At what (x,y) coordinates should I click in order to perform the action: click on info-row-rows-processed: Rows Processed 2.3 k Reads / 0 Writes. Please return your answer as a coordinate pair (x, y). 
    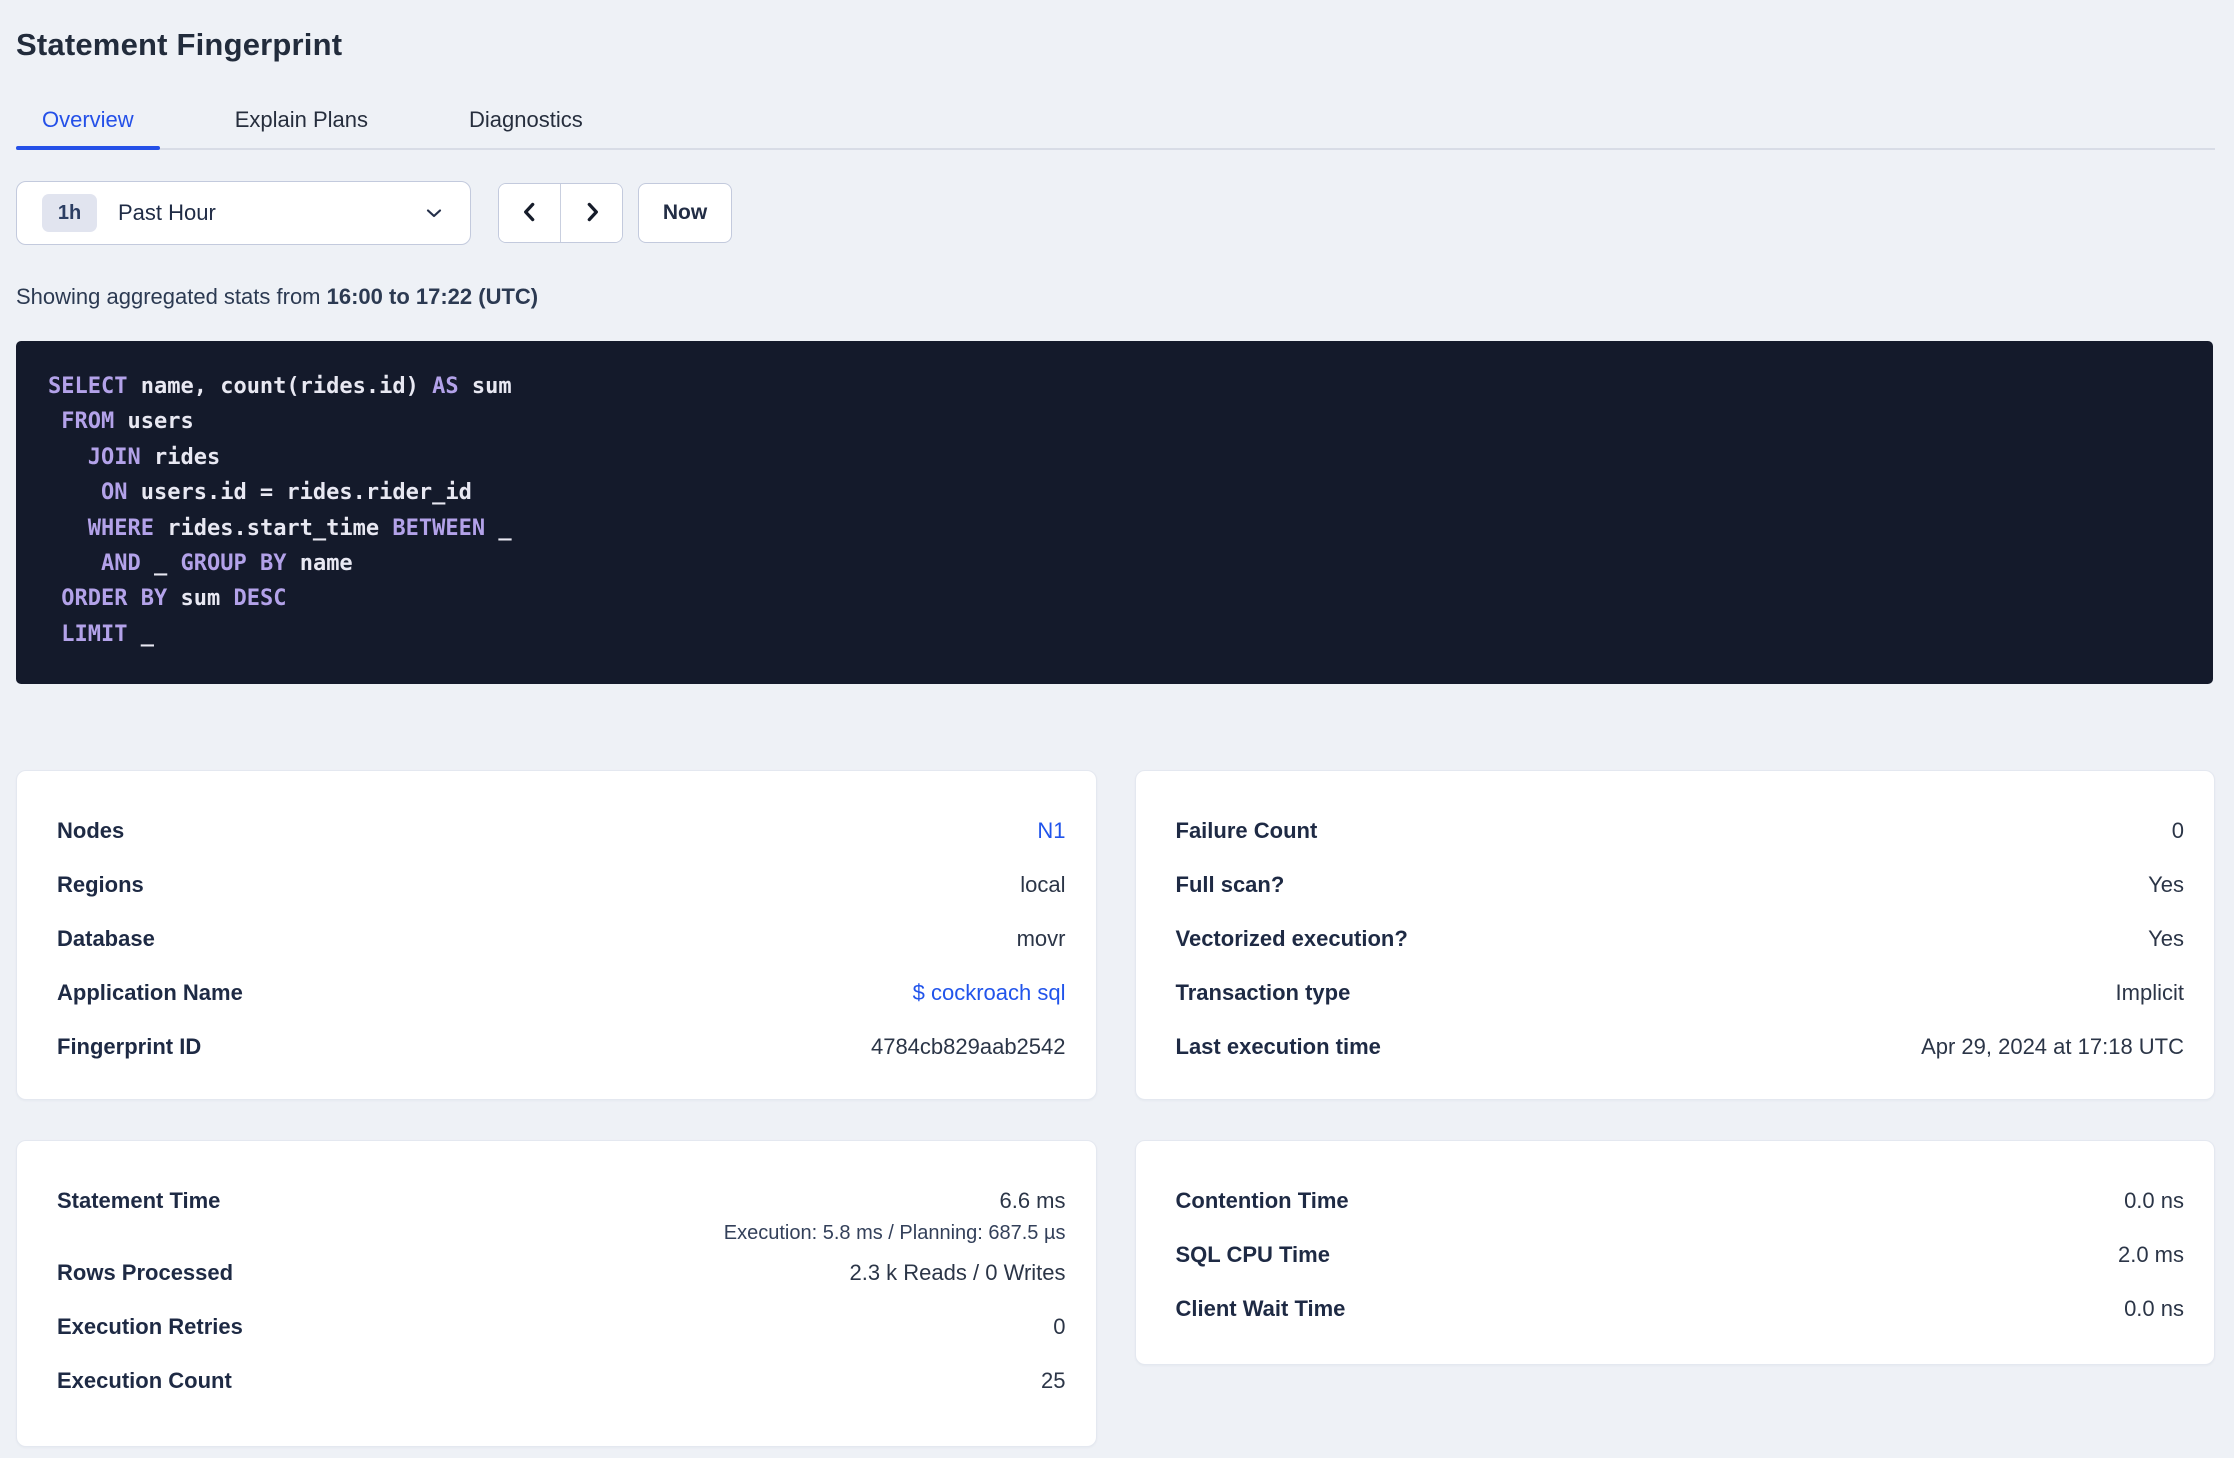
    Looking at the image, I should click on (561, 1273).